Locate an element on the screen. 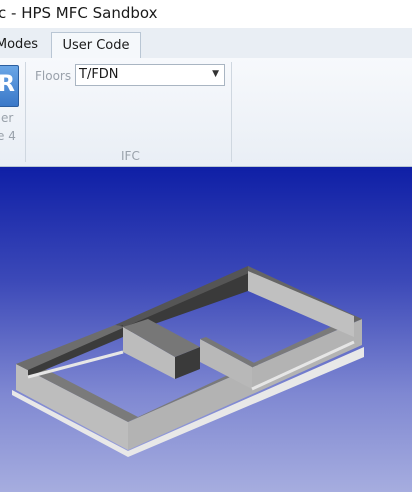 This screenshot has width=412, height=492. wall-face is located at coordinates (301, 304).